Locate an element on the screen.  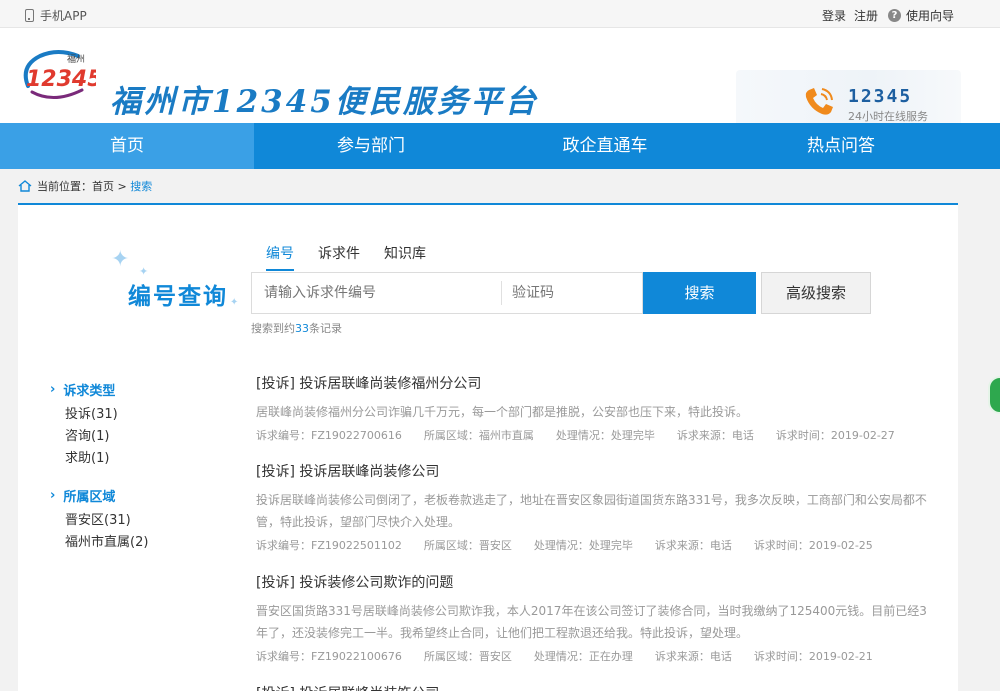
mobile-app-link: 手机APP is located at coordinates (56, 15).